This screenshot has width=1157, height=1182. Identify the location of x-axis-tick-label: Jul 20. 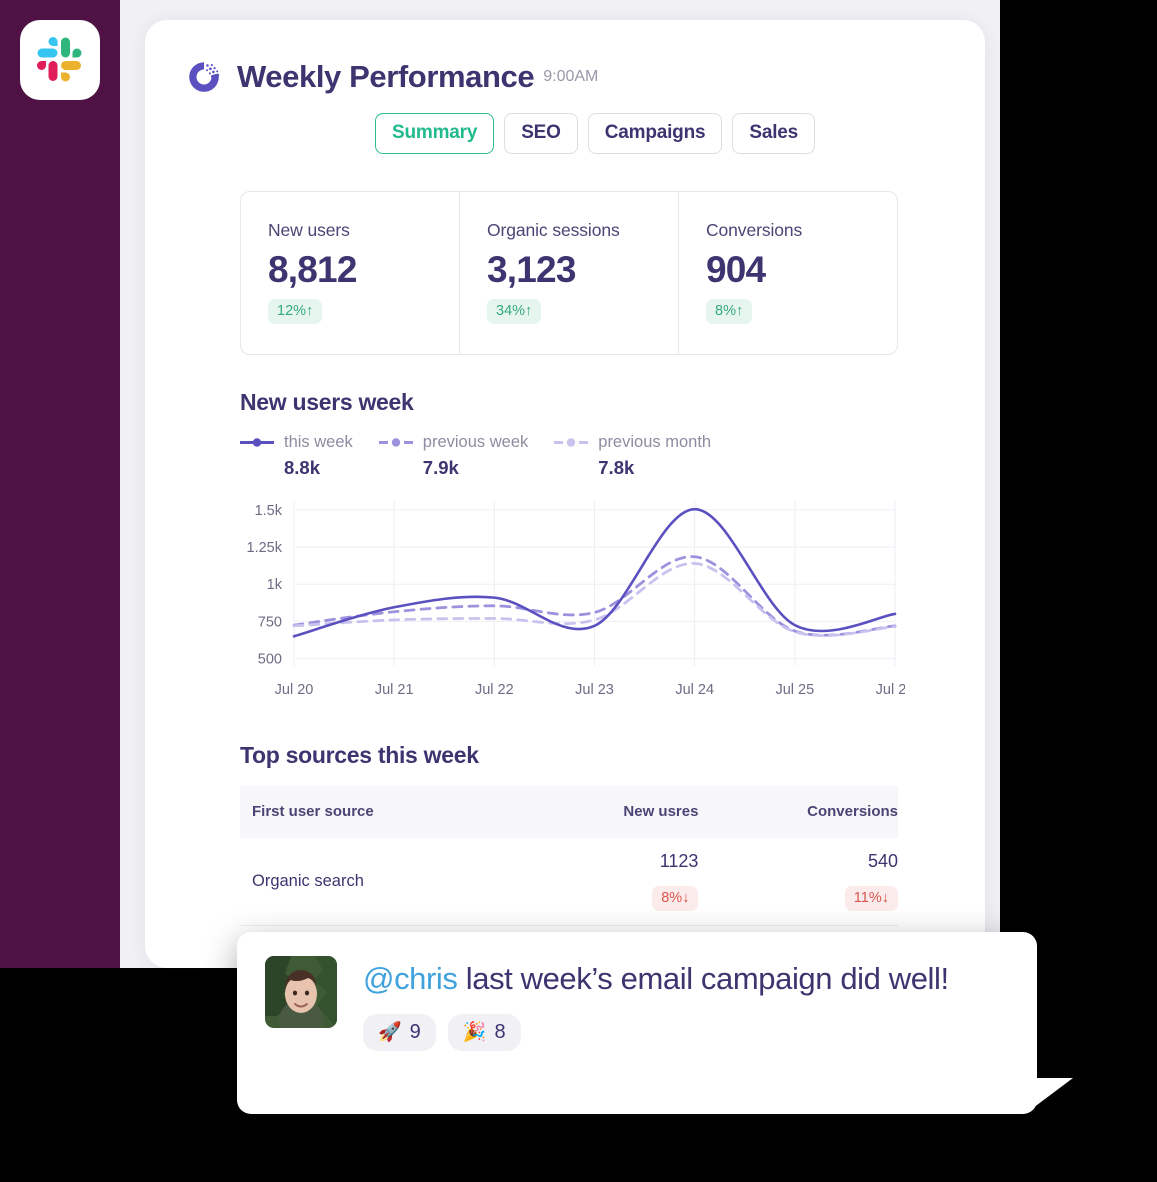
(294, 690).